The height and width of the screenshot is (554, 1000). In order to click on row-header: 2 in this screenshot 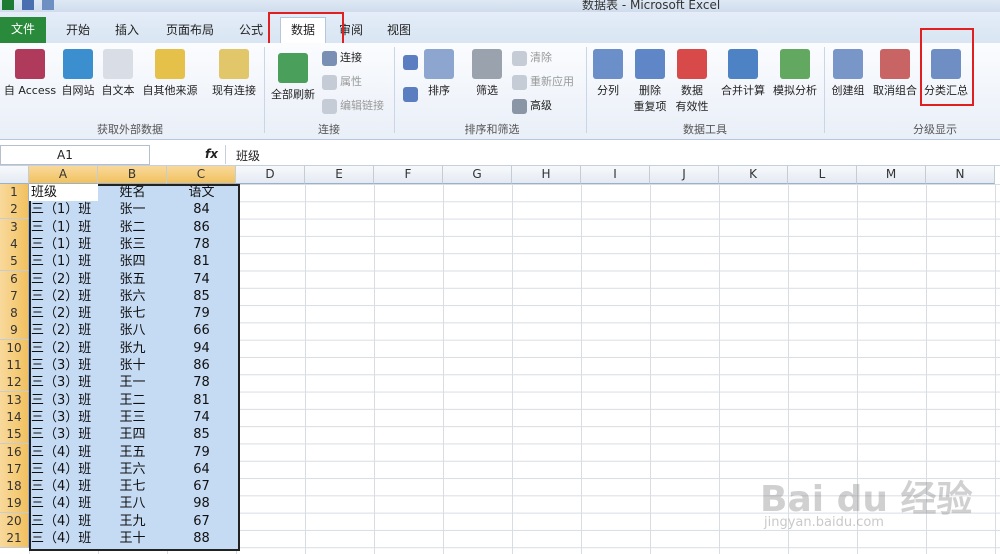, I will do `click(14, 210)`.